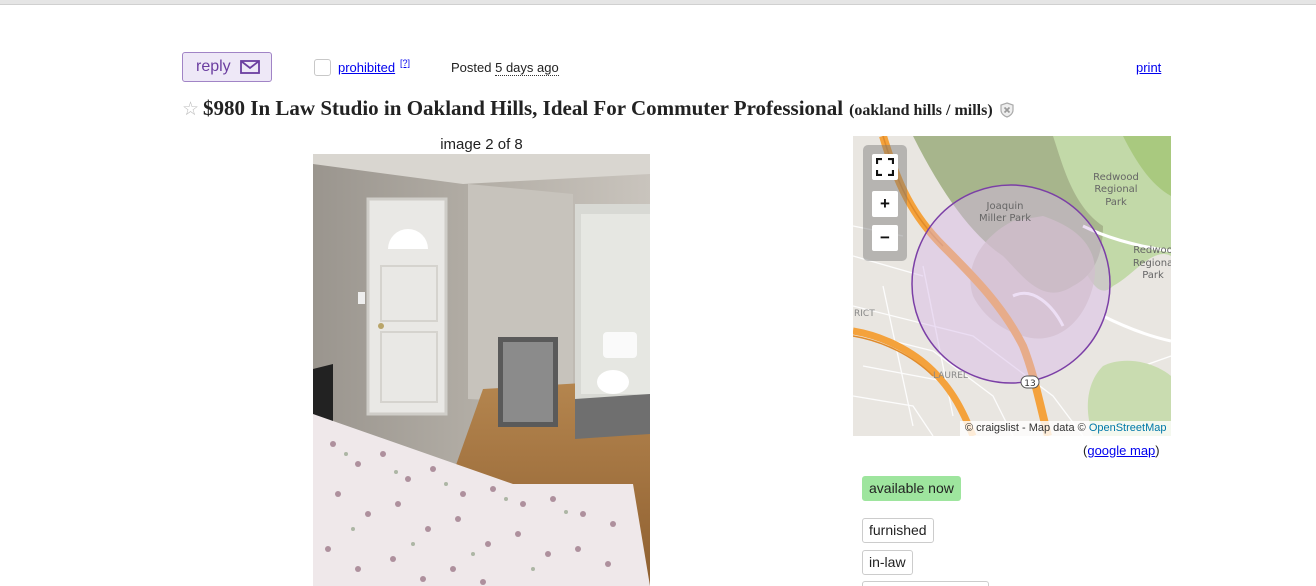 This screenshot has width=1316, height=586. What do you see at coordinates (366, 67) in the screenshot?
I see `prohibited-flag-link: prohibited` at bounding box center [366, 67].